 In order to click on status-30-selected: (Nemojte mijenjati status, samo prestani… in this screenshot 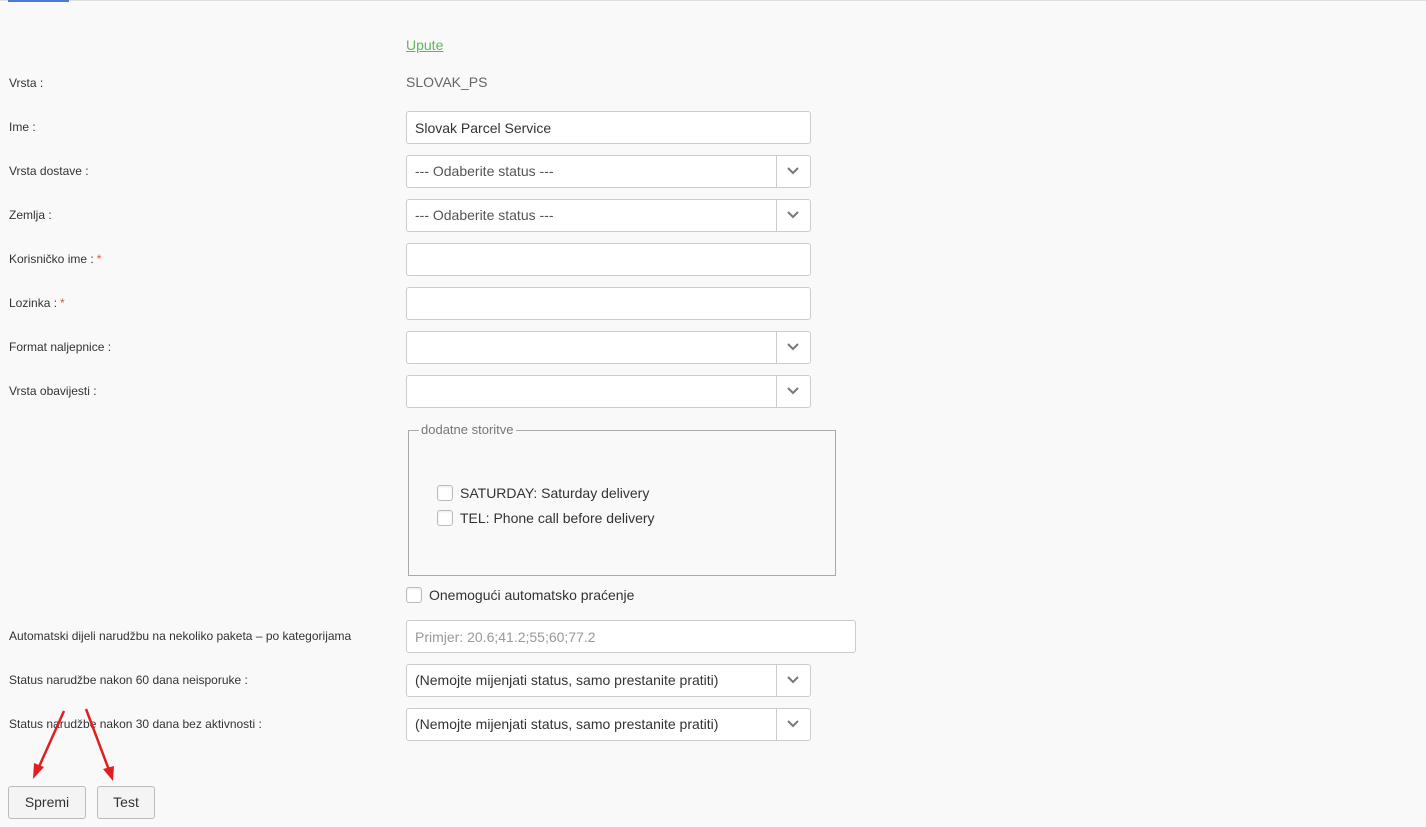, I will do `click(567, 724)`.